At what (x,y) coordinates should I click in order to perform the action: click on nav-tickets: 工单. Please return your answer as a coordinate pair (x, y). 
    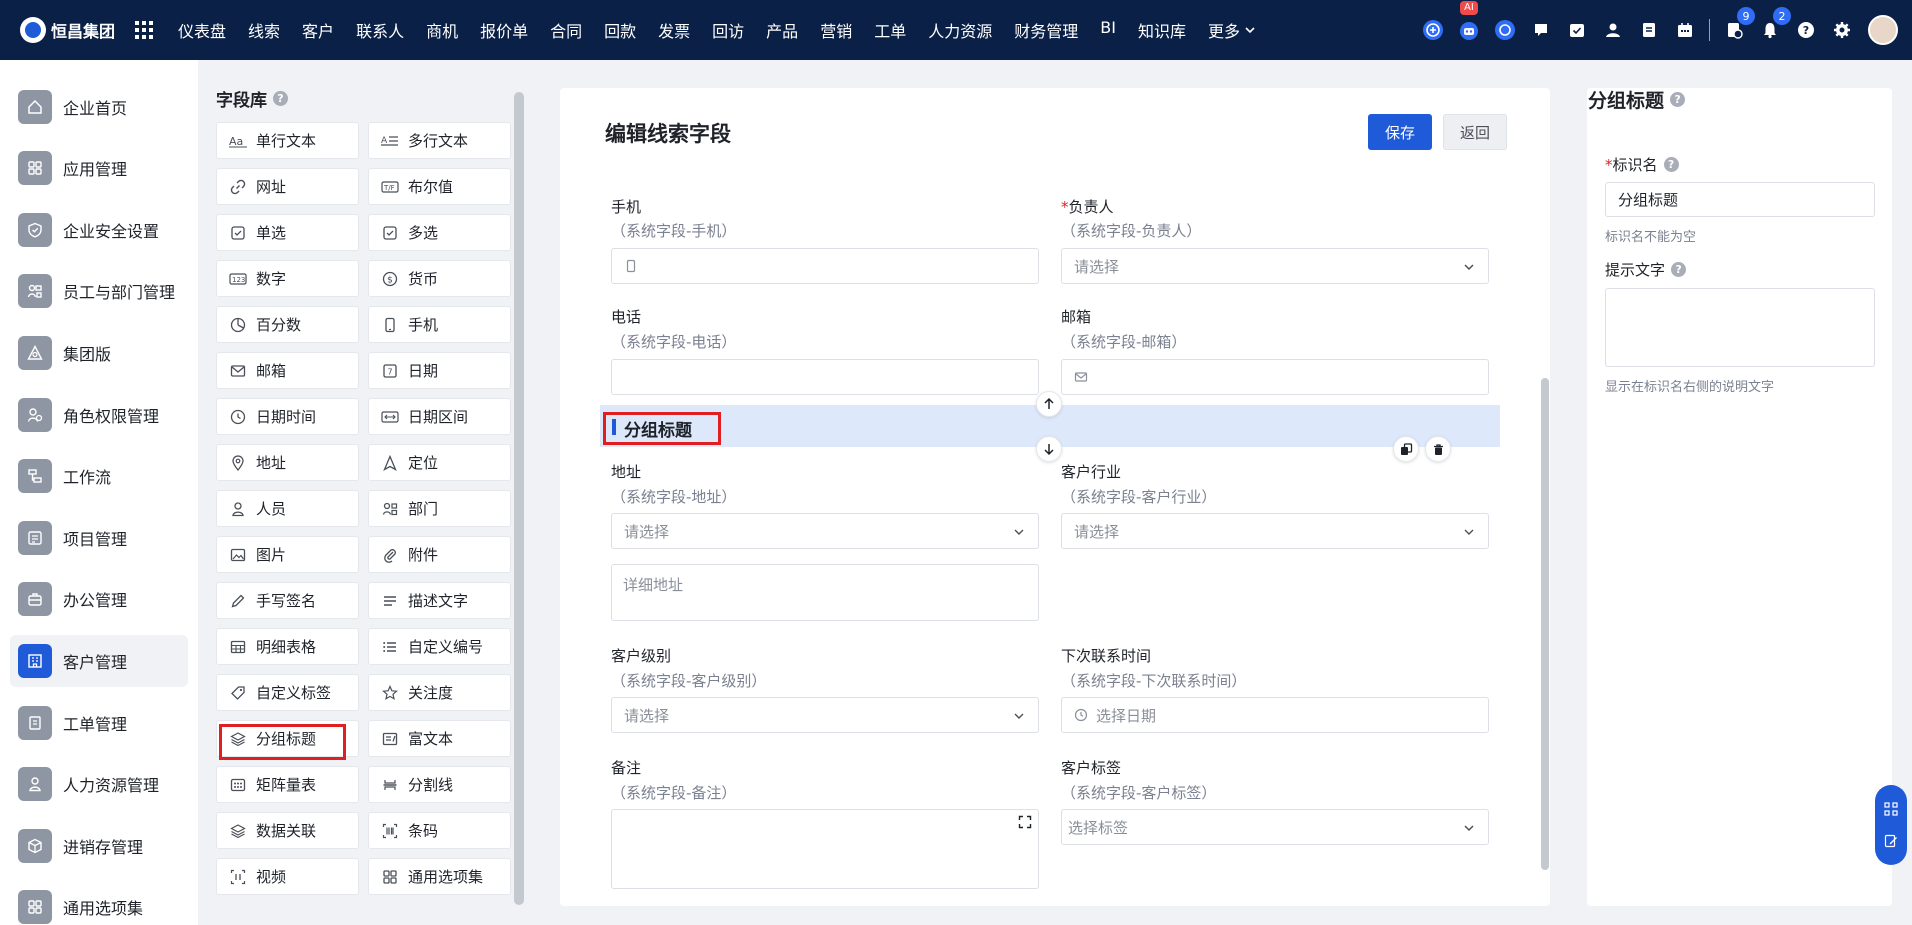
    Looking at the image, I should click on (890, 30).